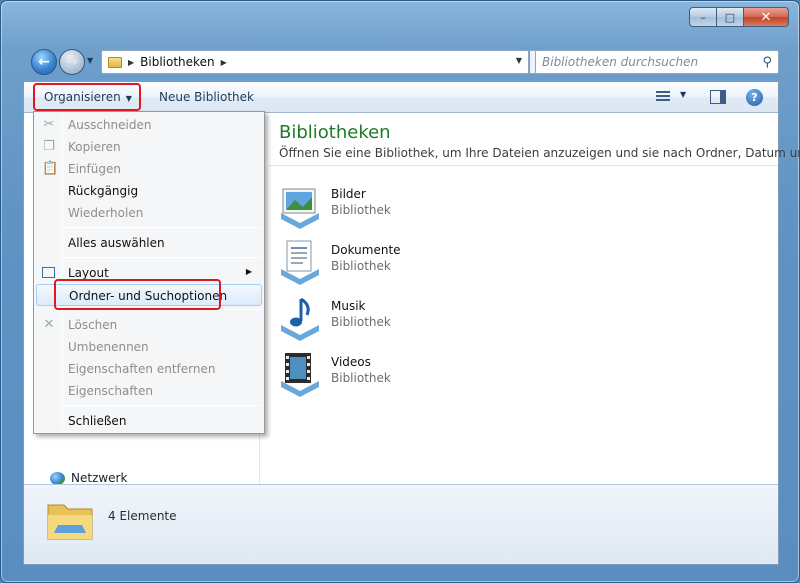  Describe the element at coordinates (766, 17) in the screenshot. I see `close-button: ✕` at that location.